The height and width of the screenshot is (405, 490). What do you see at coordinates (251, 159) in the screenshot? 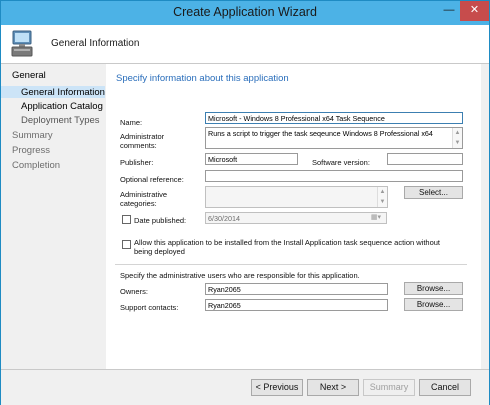
I see `publisher-input: Microsoft` at bounding box center [251, 159].